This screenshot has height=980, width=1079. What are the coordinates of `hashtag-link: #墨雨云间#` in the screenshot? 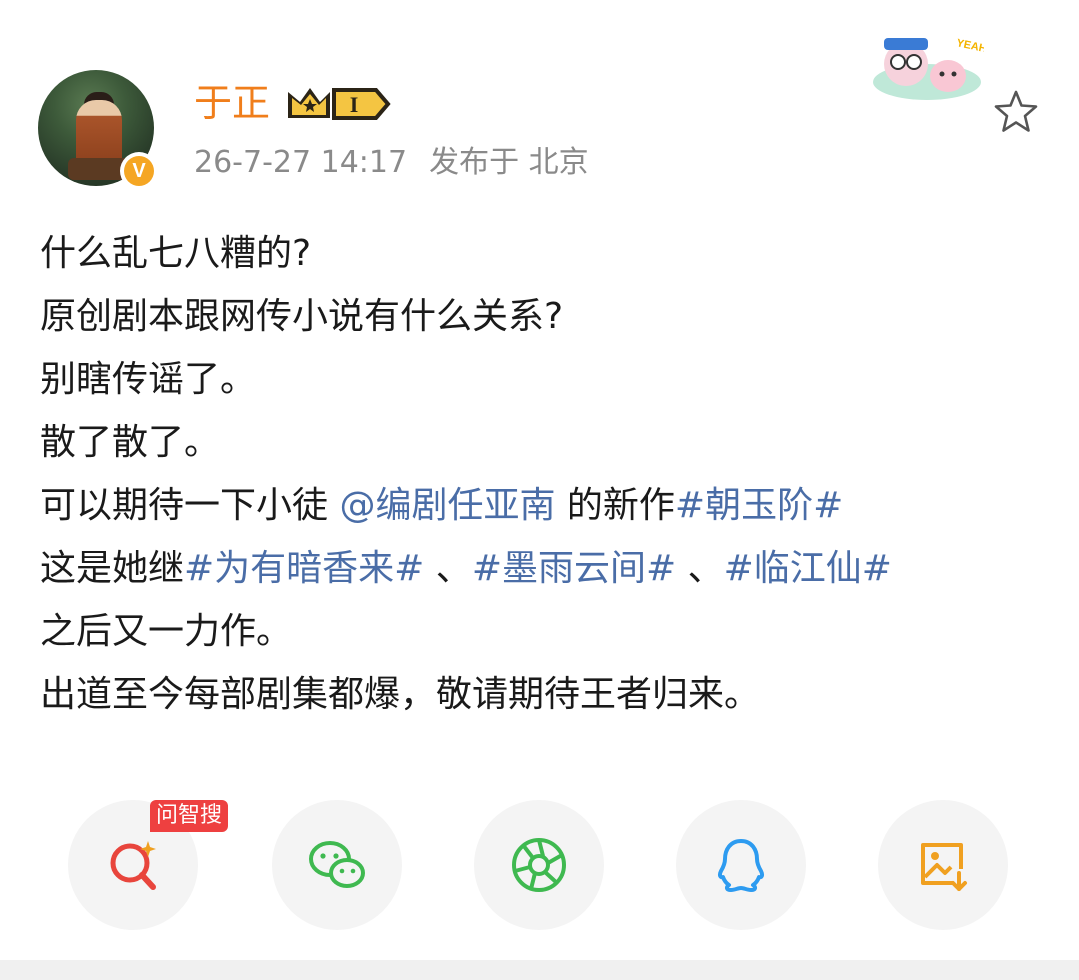 It's located at (574, 568).